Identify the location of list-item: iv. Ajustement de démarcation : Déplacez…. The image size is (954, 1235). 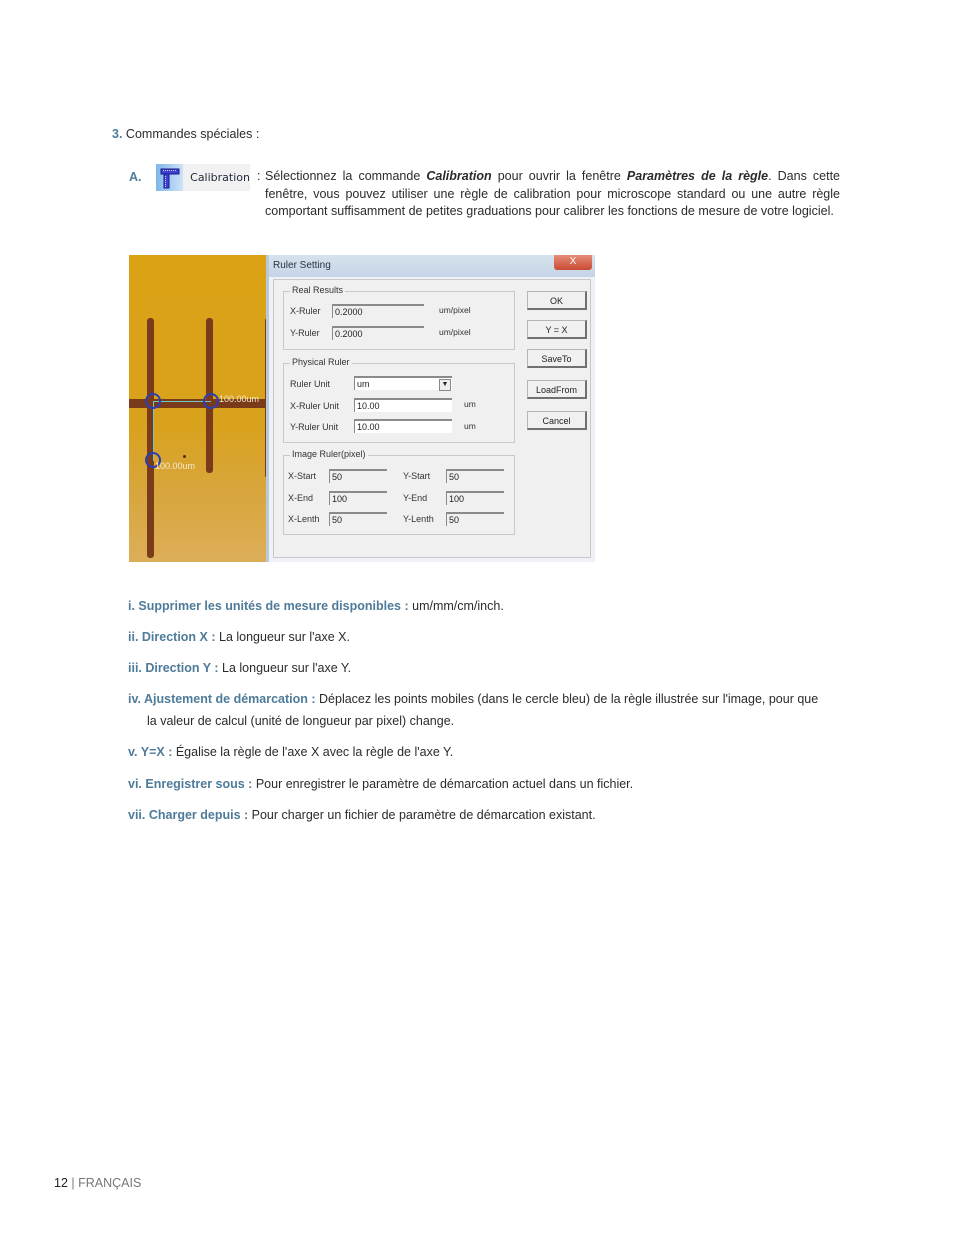
(484, 710).